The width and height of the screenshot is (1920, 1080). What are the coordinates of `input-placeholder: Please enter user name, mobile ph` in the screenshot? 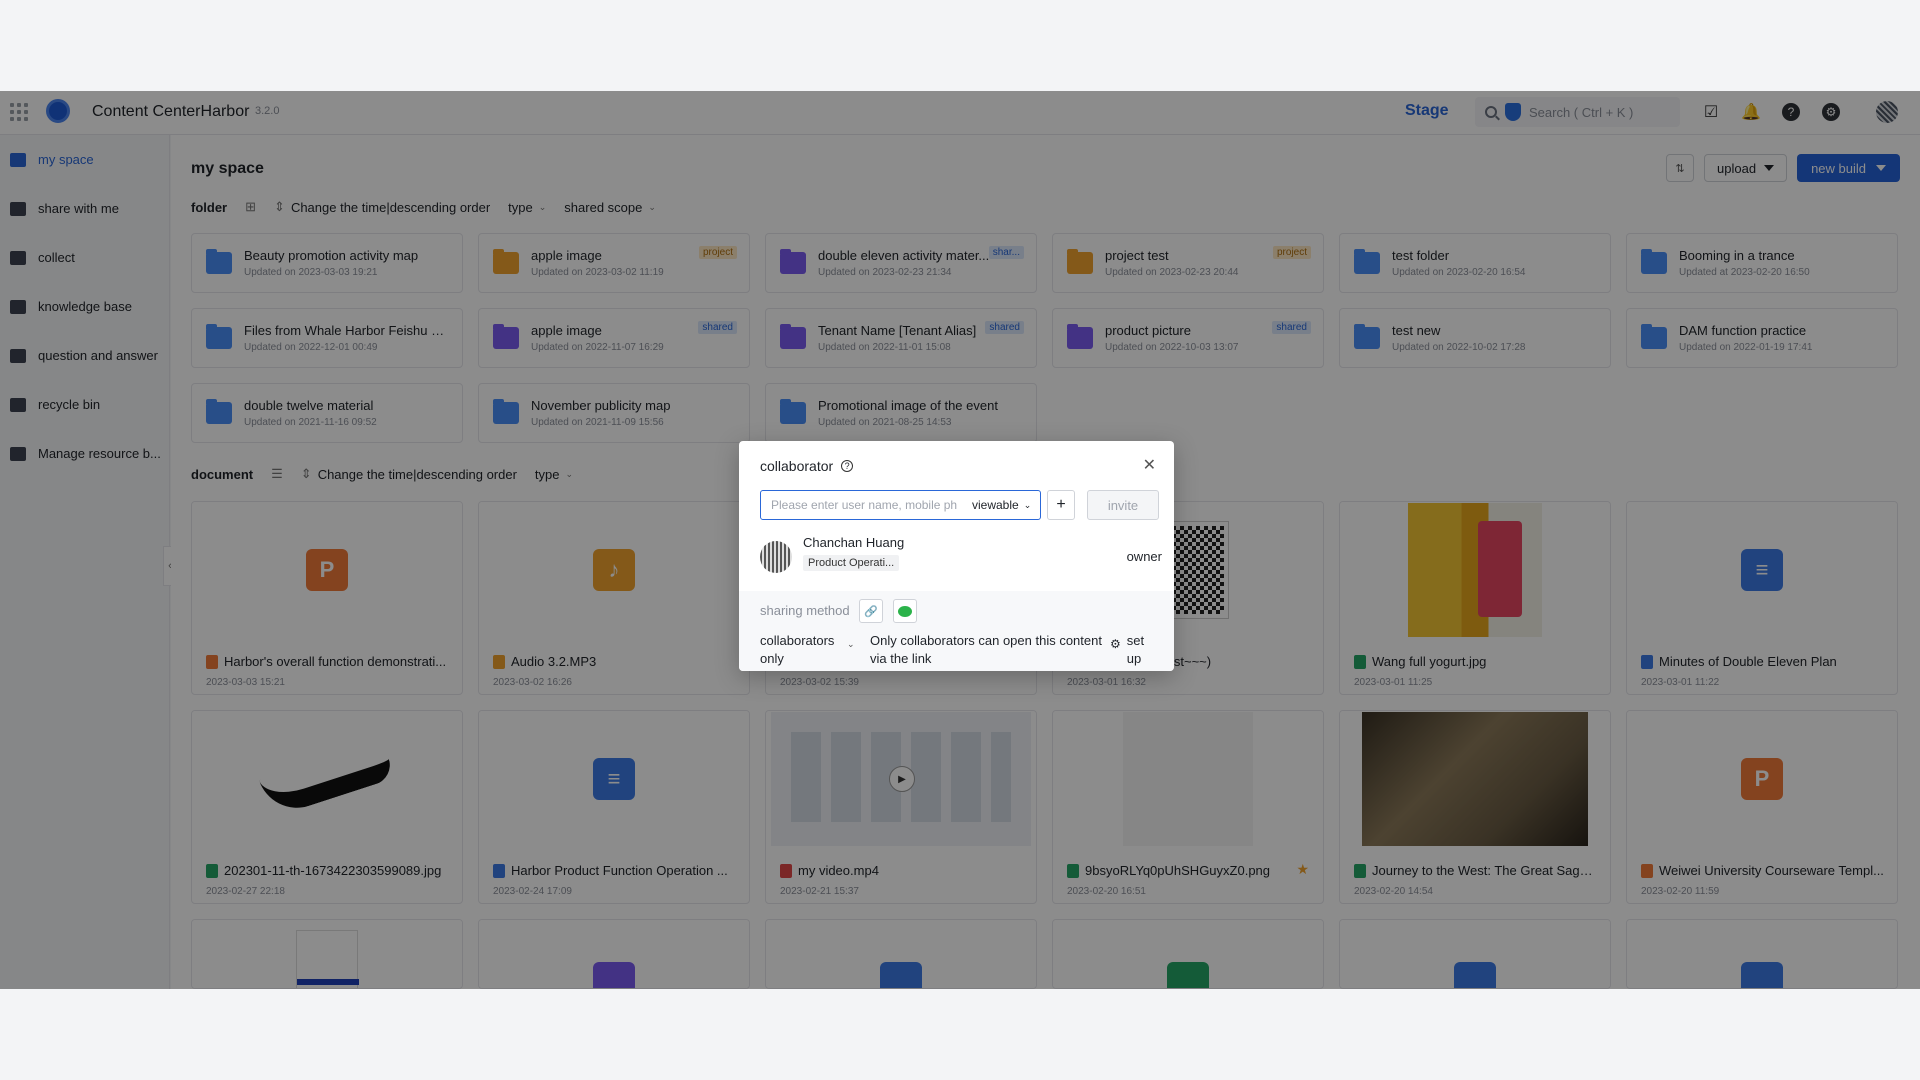 It's located at (864, 505).